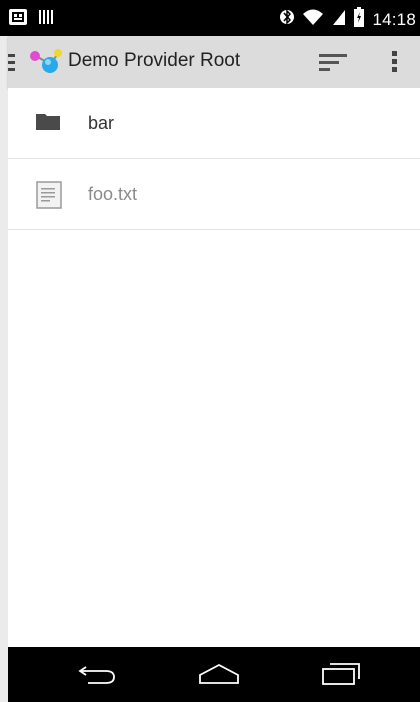 The width and height of the screenshot is (420, 702). Describe the element at coordinates (101, 123) in the screenshot. I see `list-item-label: bar` at that location.